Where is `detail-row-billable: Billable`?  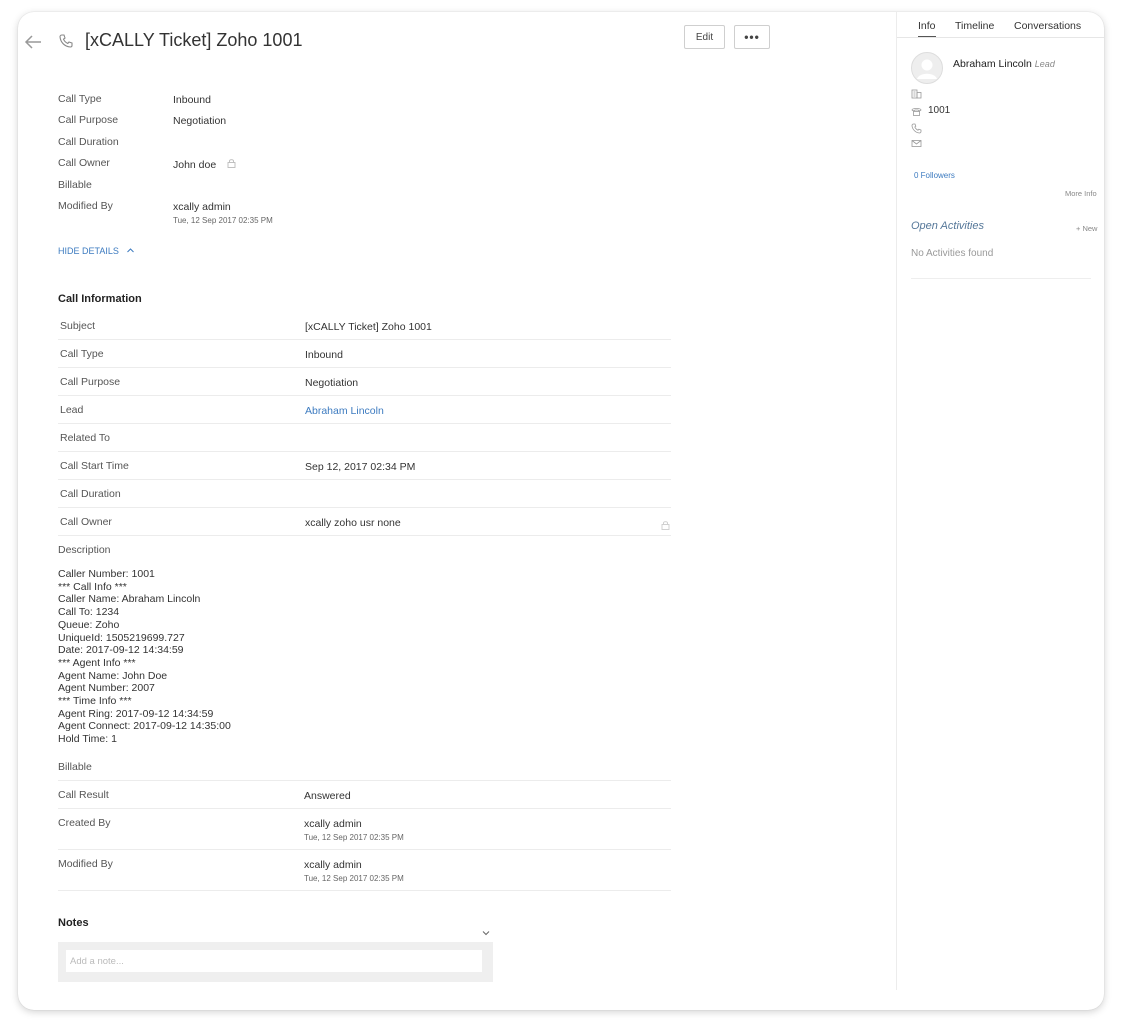
detail-row-billable: Billable is located at coordinates (364, 767).